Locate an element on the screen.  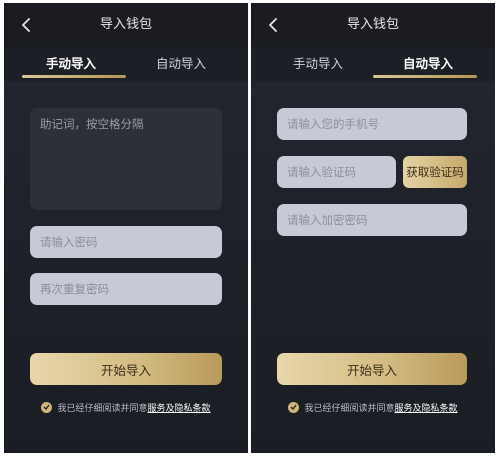
tab-auto-import: 自动导入 is located at coordinates (181, 64).